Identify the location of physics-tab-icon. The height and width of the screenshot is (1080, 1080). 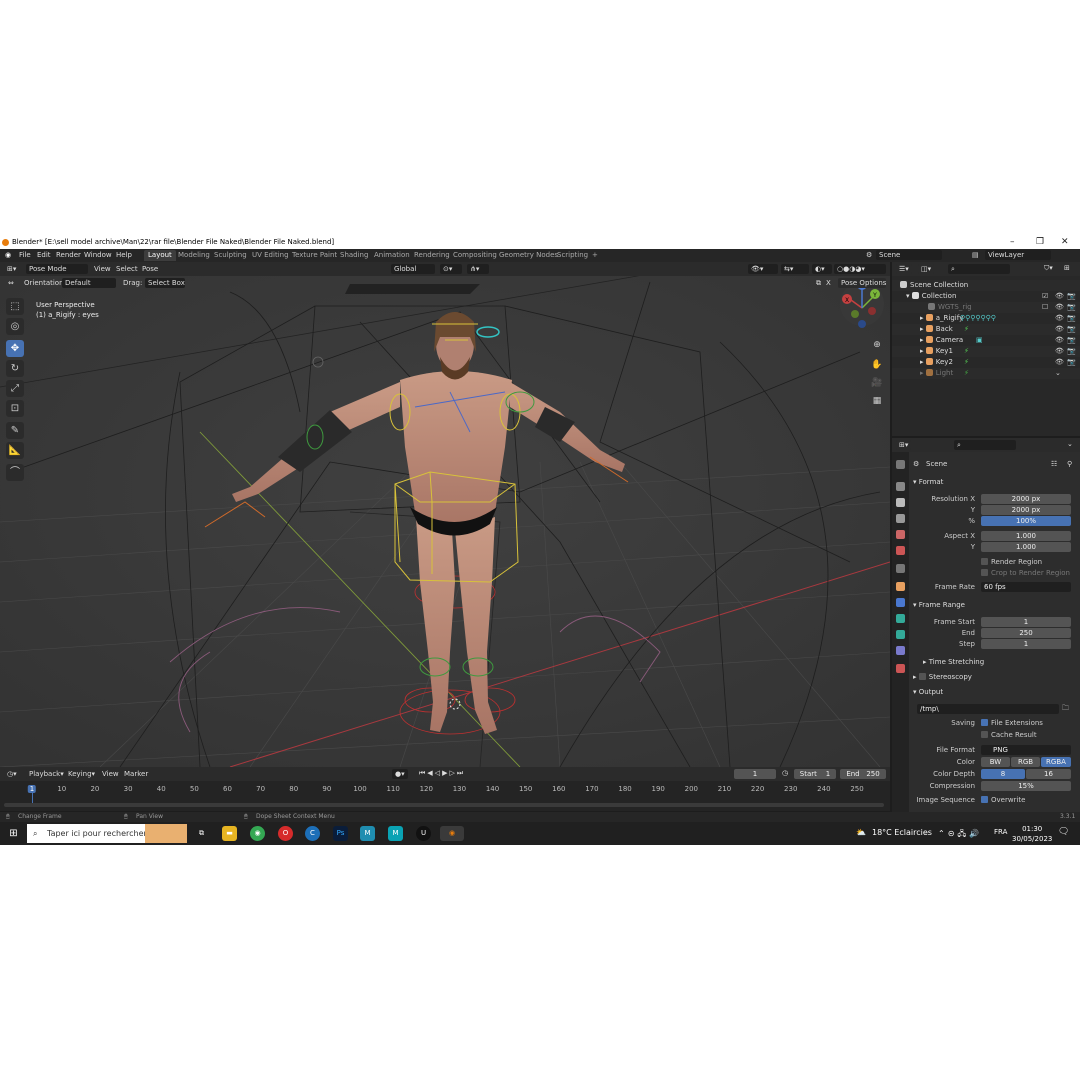
(900, 618).